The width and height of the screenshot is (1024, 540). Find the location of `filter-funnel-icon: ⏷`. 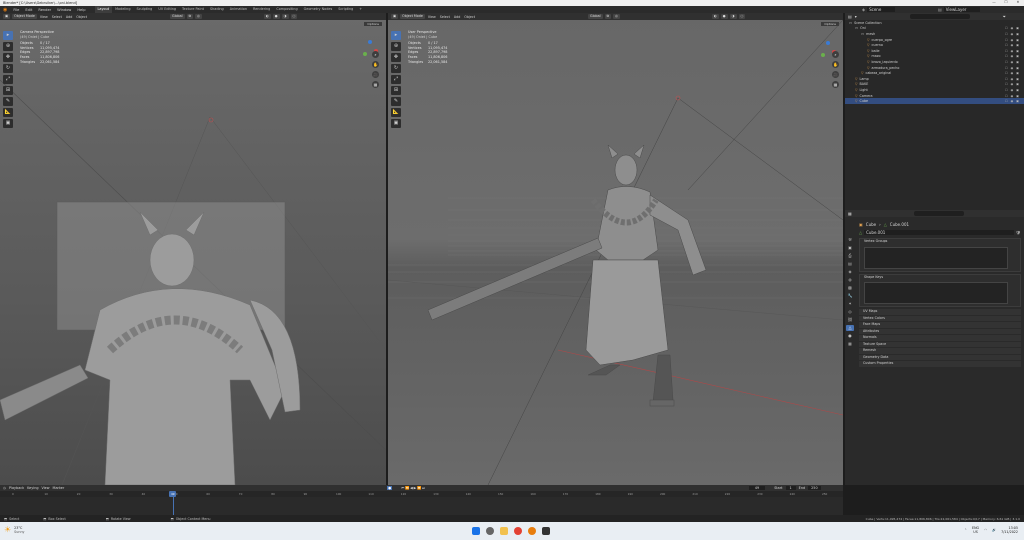

filter-funnel-icon: ⏷ is located at coordinates (1004, 16).